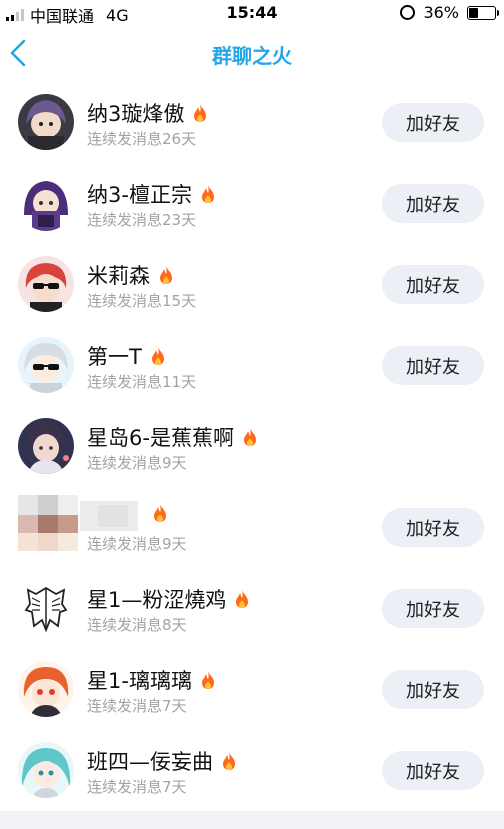 The width and height of the screenshot is (504, 829). I want to click on streak-text: 连续发消息26天, so click(142, 139).